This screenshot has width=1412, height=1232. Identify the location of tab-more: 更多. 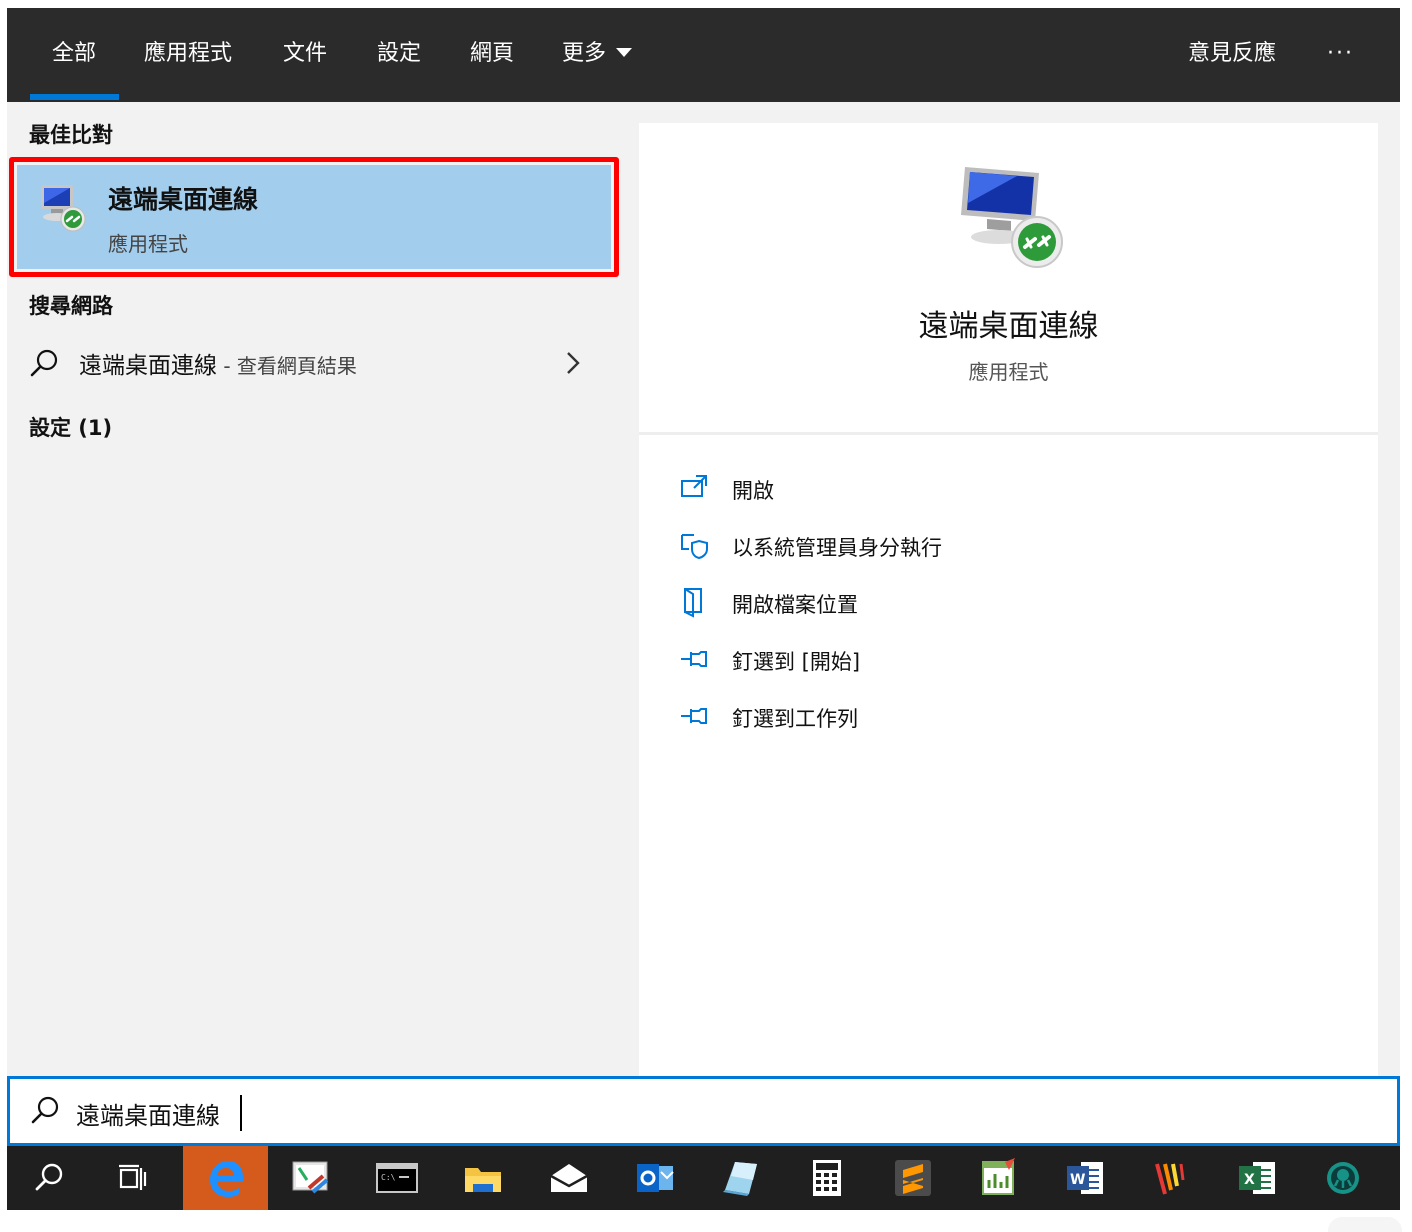
(597, 54).